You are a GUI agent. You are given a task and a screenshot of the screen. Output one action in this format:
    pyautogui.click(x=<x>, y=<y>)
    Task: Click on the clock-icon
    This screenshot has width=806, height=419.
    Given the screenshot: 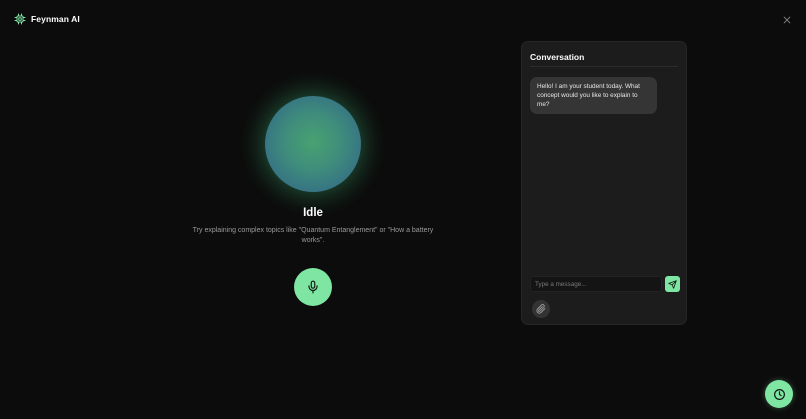 What is the action you would take?
    pyautogui.click(x=779, y=394)
    